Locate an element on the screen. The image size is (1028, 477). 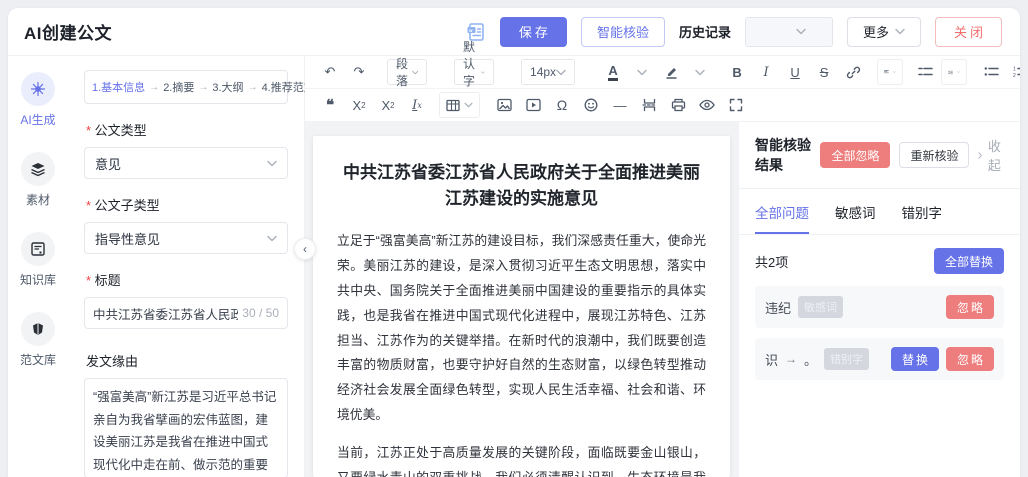
strikethrough-button: S is located at coordinates (824, 72).